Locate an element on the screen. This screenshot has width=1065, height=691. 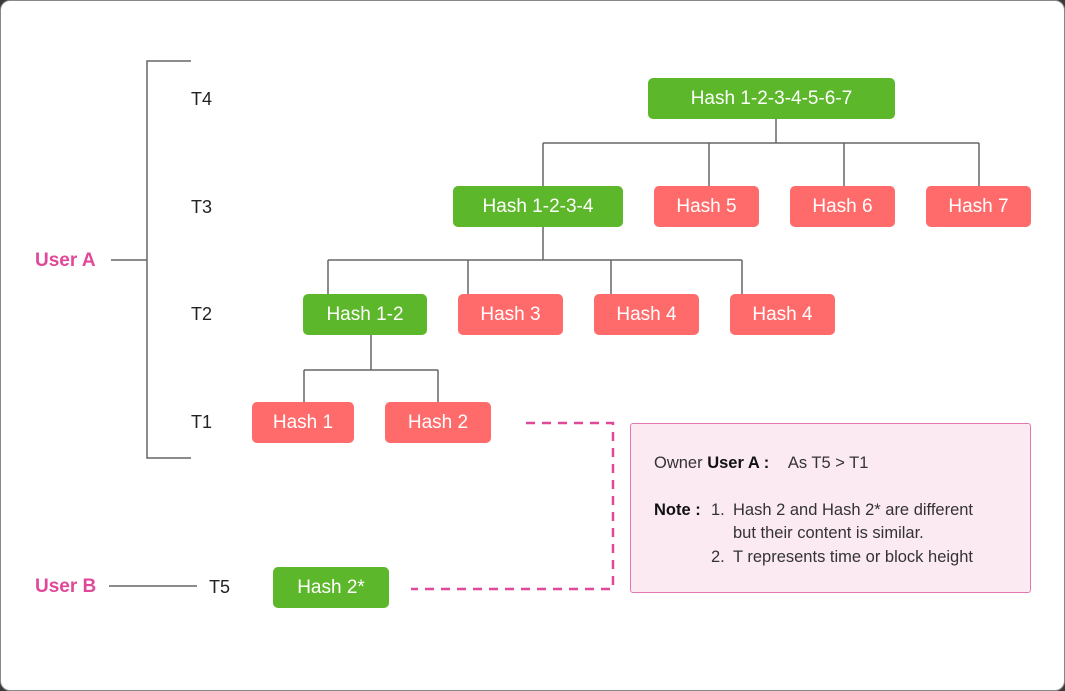
note-item2-text: T represents time or block height is located at coordinates (853, 557).